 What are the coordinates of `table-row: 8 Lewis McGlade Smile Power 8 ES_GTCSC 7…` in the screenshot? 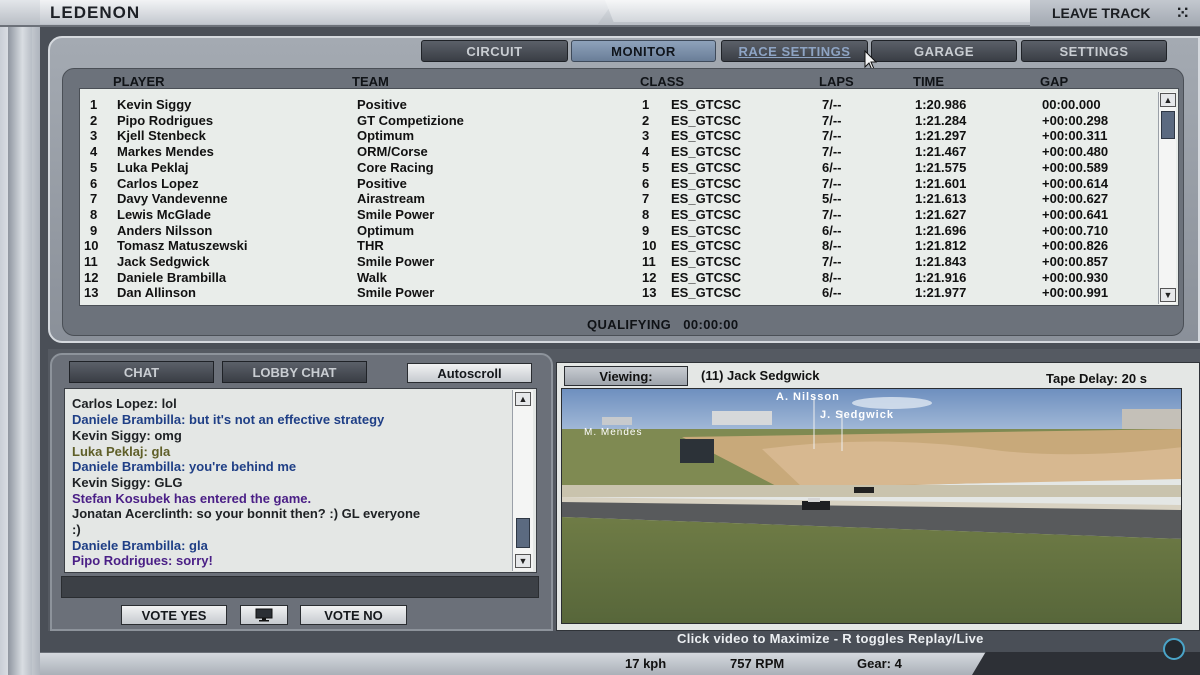 It's located at (619, 215).